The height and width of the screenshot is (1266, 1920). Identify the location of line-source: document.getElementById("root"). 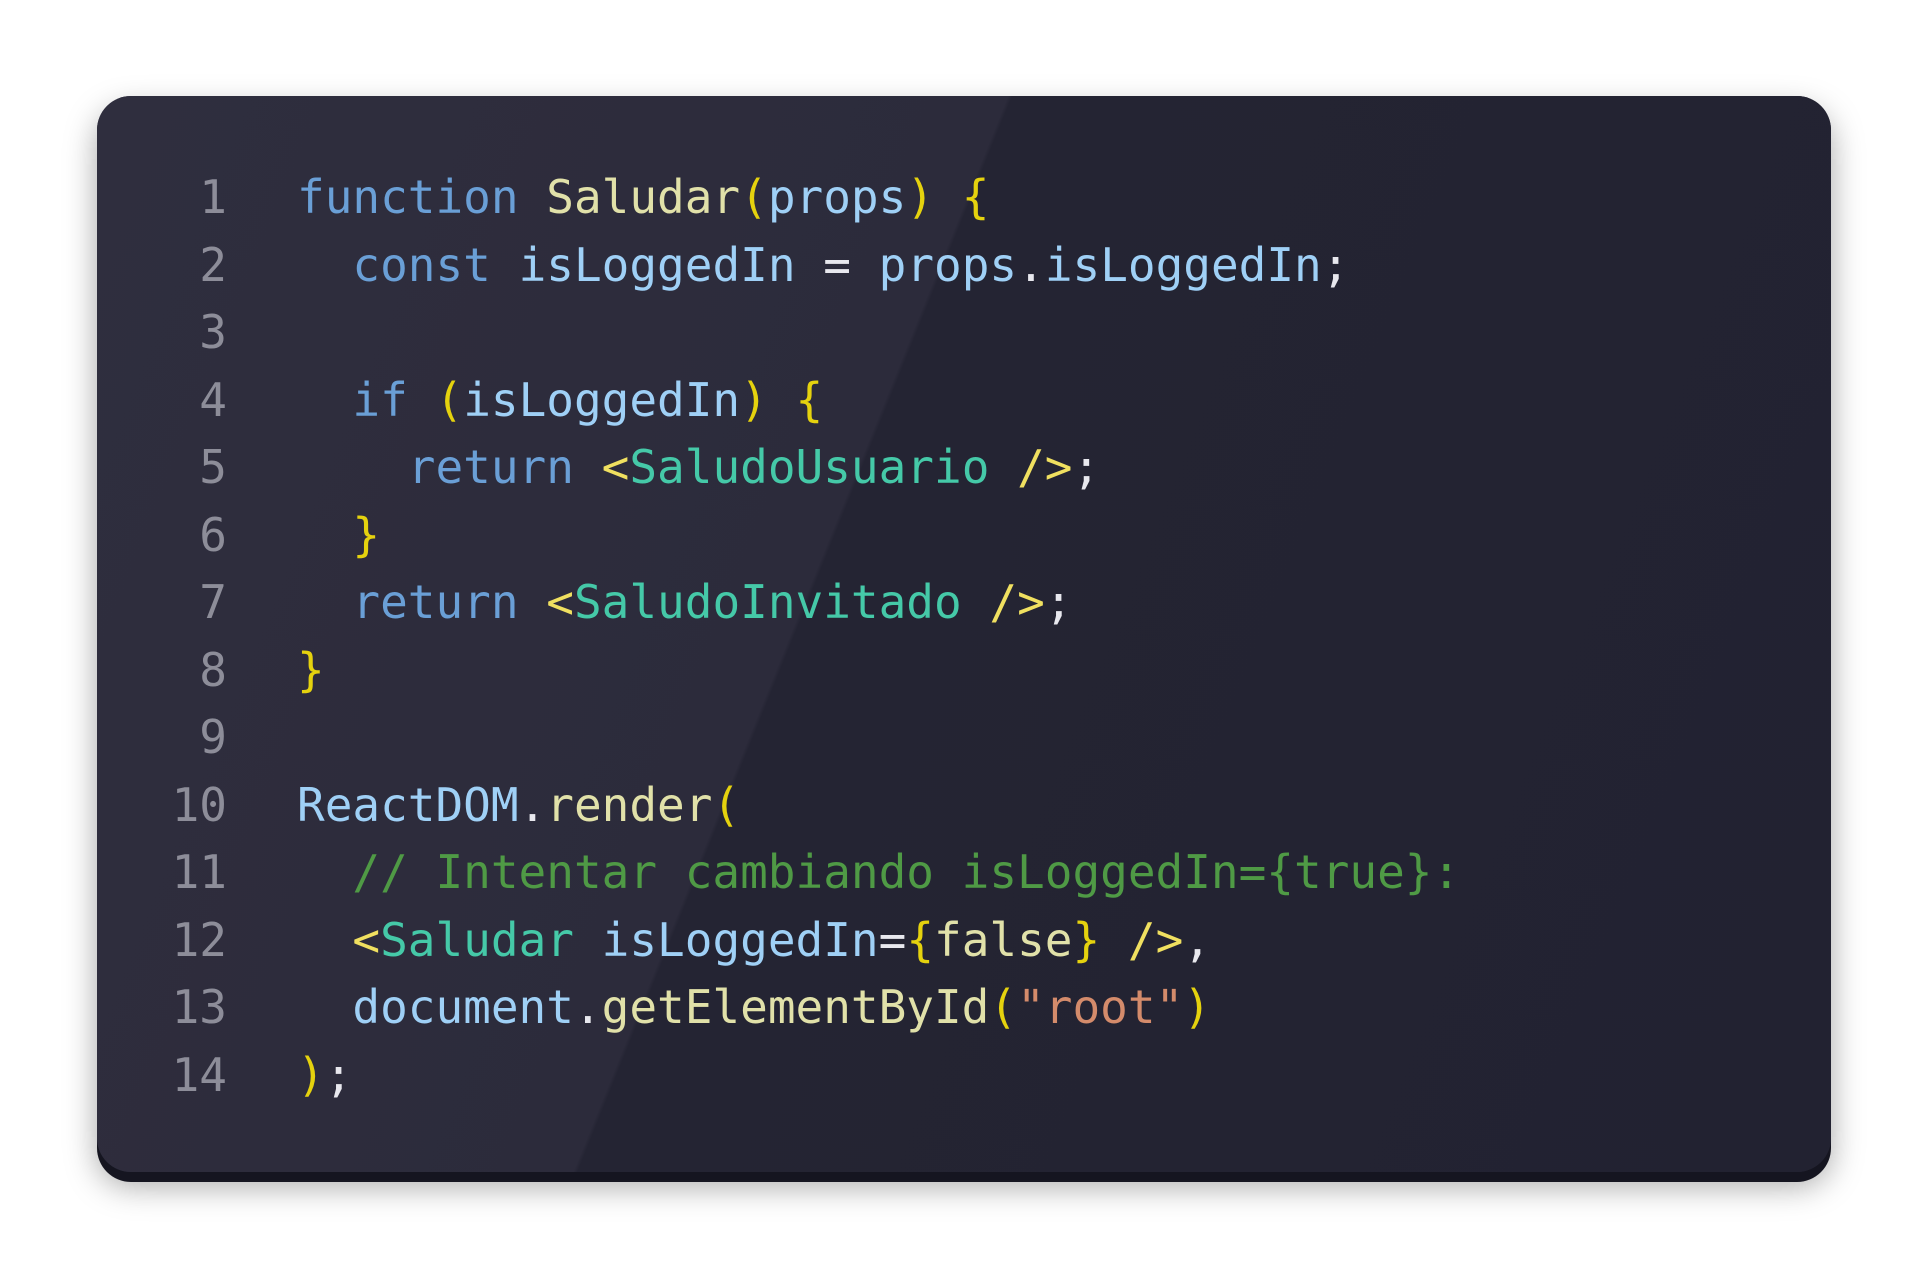
(754, 1008).